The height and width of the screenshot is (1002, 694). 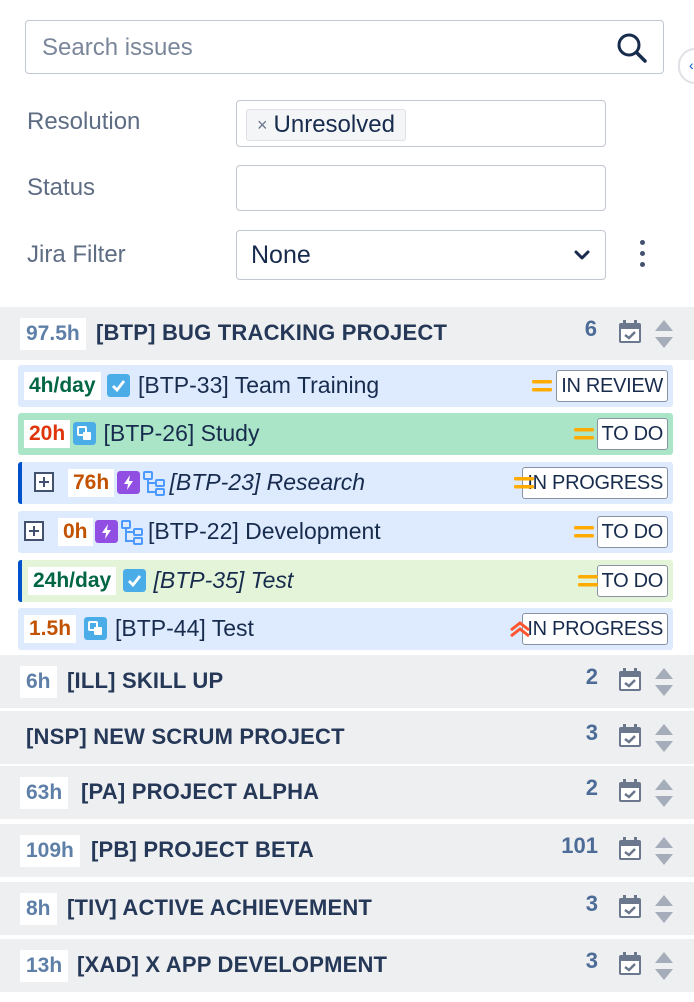 What do you see at coordinates (75, 532) in the screenshot?
I see `issue-hours: 0h` at bounding box center [75, 532].